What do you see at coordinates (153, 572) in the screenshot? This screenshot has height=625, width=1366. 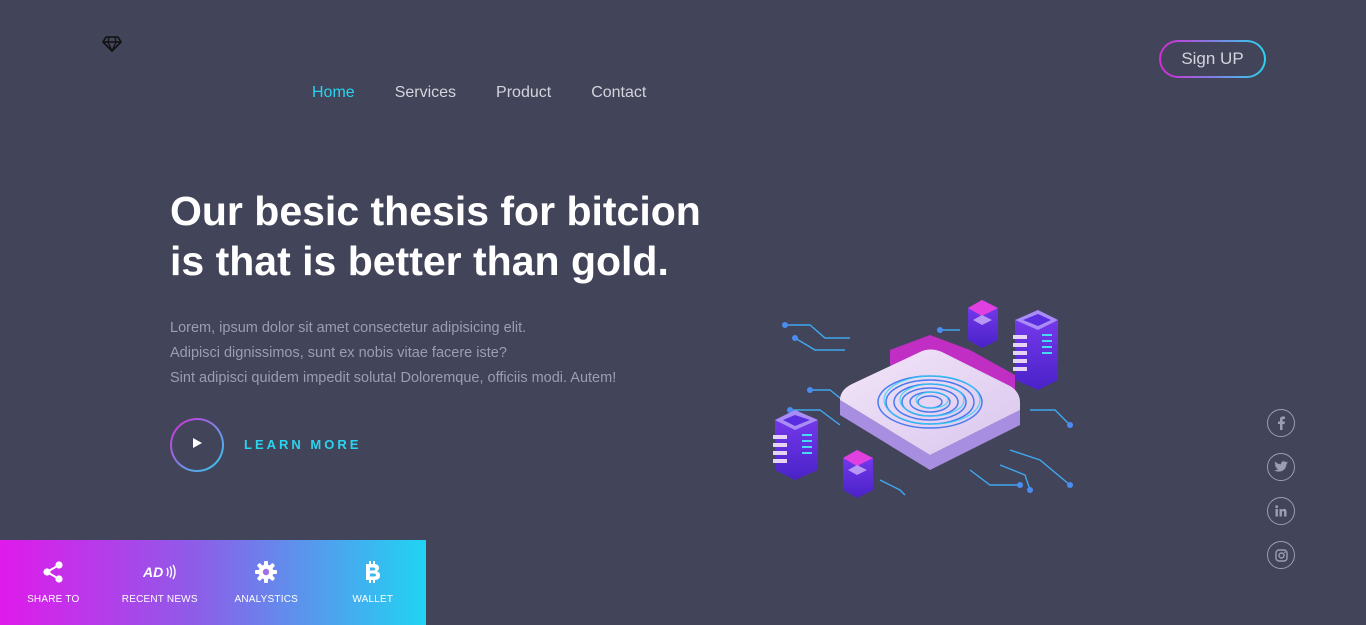 I see `svg-text: AD` at bounding box center [153, 572].